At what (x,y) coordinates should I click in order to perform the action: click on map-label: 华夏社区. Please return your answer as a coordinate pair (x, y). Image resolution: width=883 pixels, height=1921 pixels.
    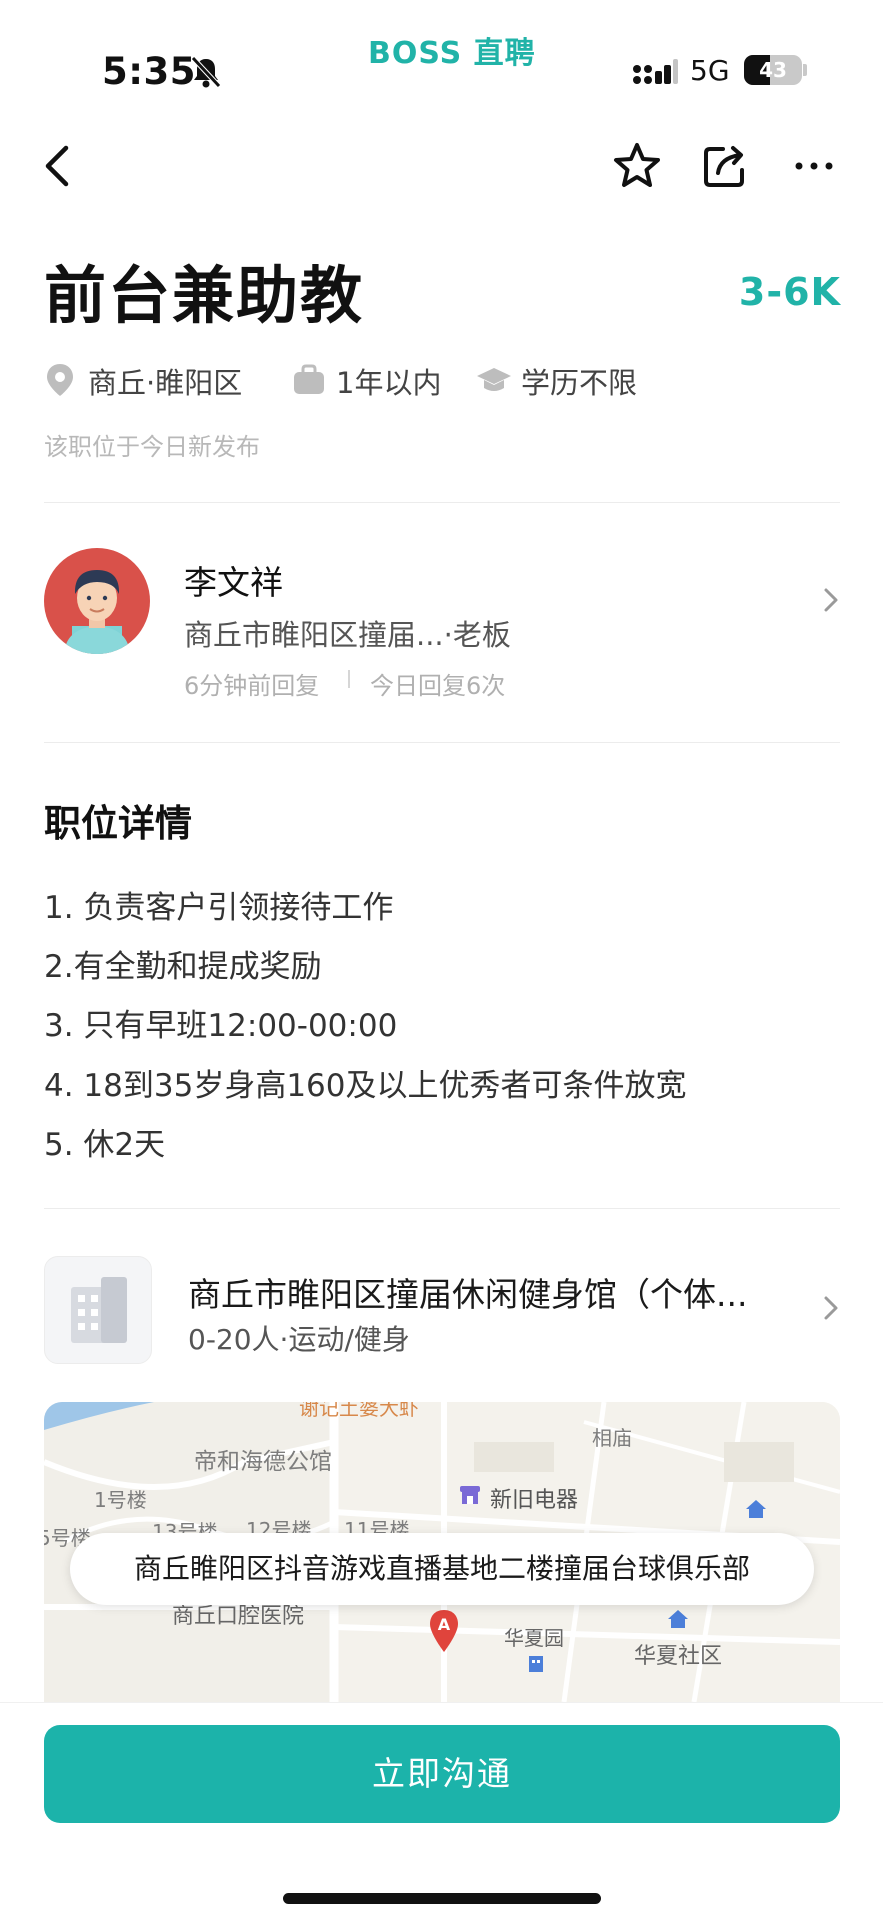
    Looking at the image, I should click on (678, 1656).